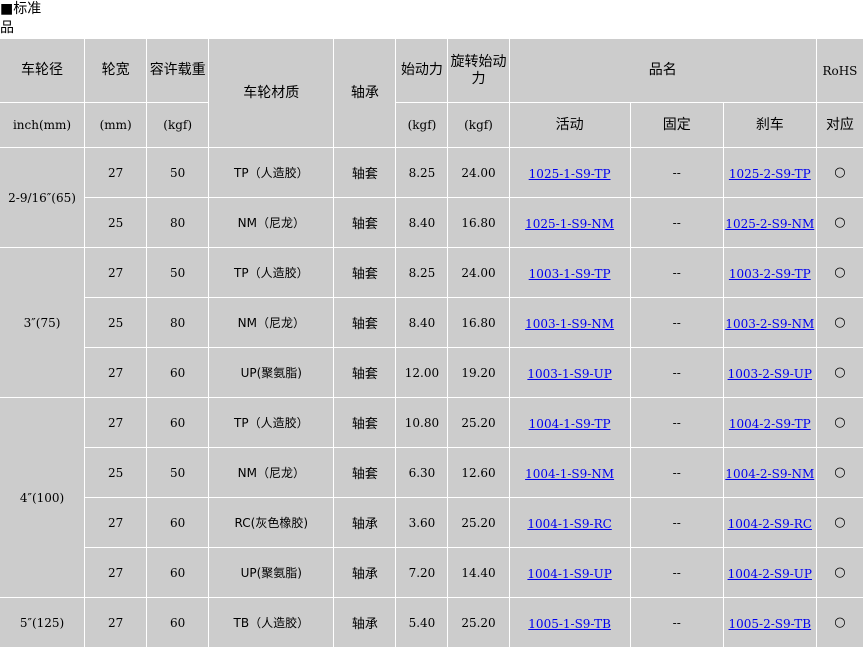 The image size is (863, 648). I want to click on cell-brake: 1025-2-S9-NM, so click(769, 222).